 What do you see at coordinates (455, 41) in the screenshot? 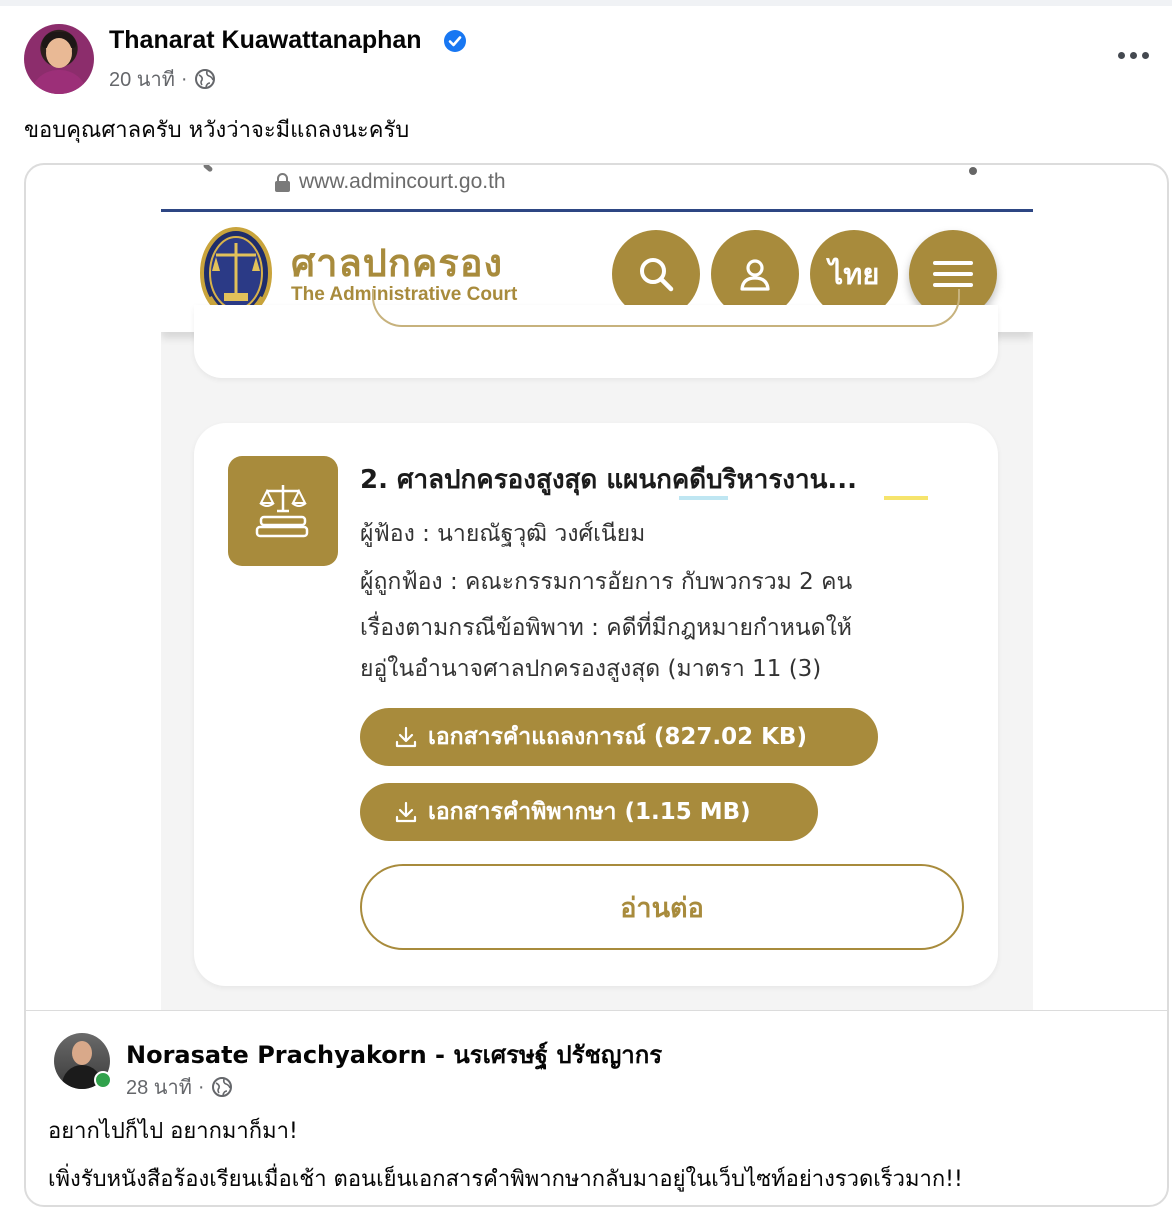
I see `verified-badge-icon` at bounding box center [455, 41].